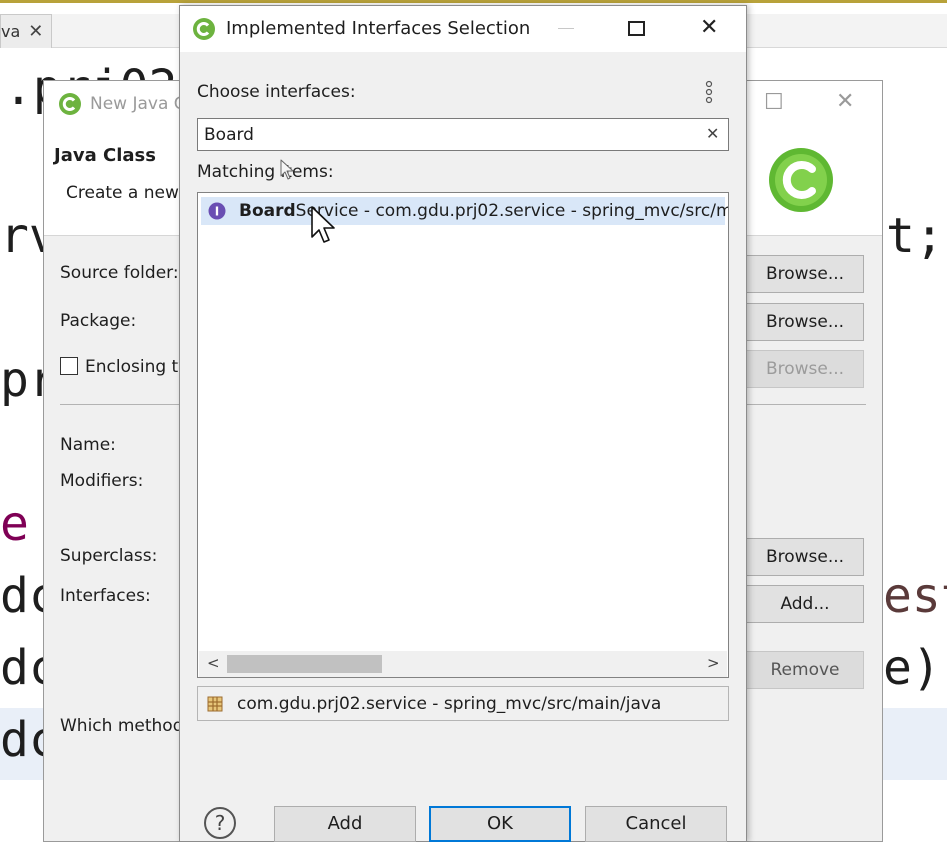 Image resolution: width=947 pixels, height=842 pixels. I want to click on interface-icon: I, so click(217, 211).